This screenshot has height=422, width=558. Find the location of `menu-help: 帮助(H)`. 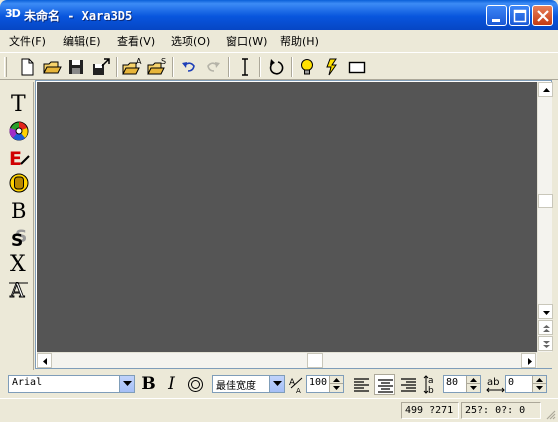

menu-help: 帮助(H) is located at coordinates (299, 41).